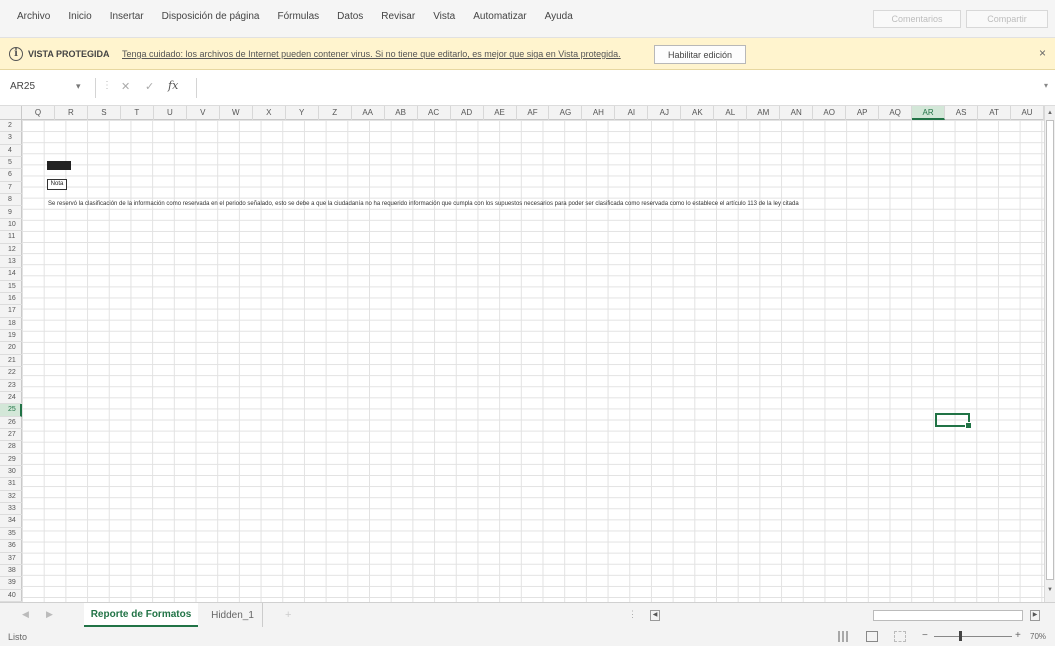 The image size is (1055, 646). I want to click on menu-tab-item: Datos, so click(350, 16).